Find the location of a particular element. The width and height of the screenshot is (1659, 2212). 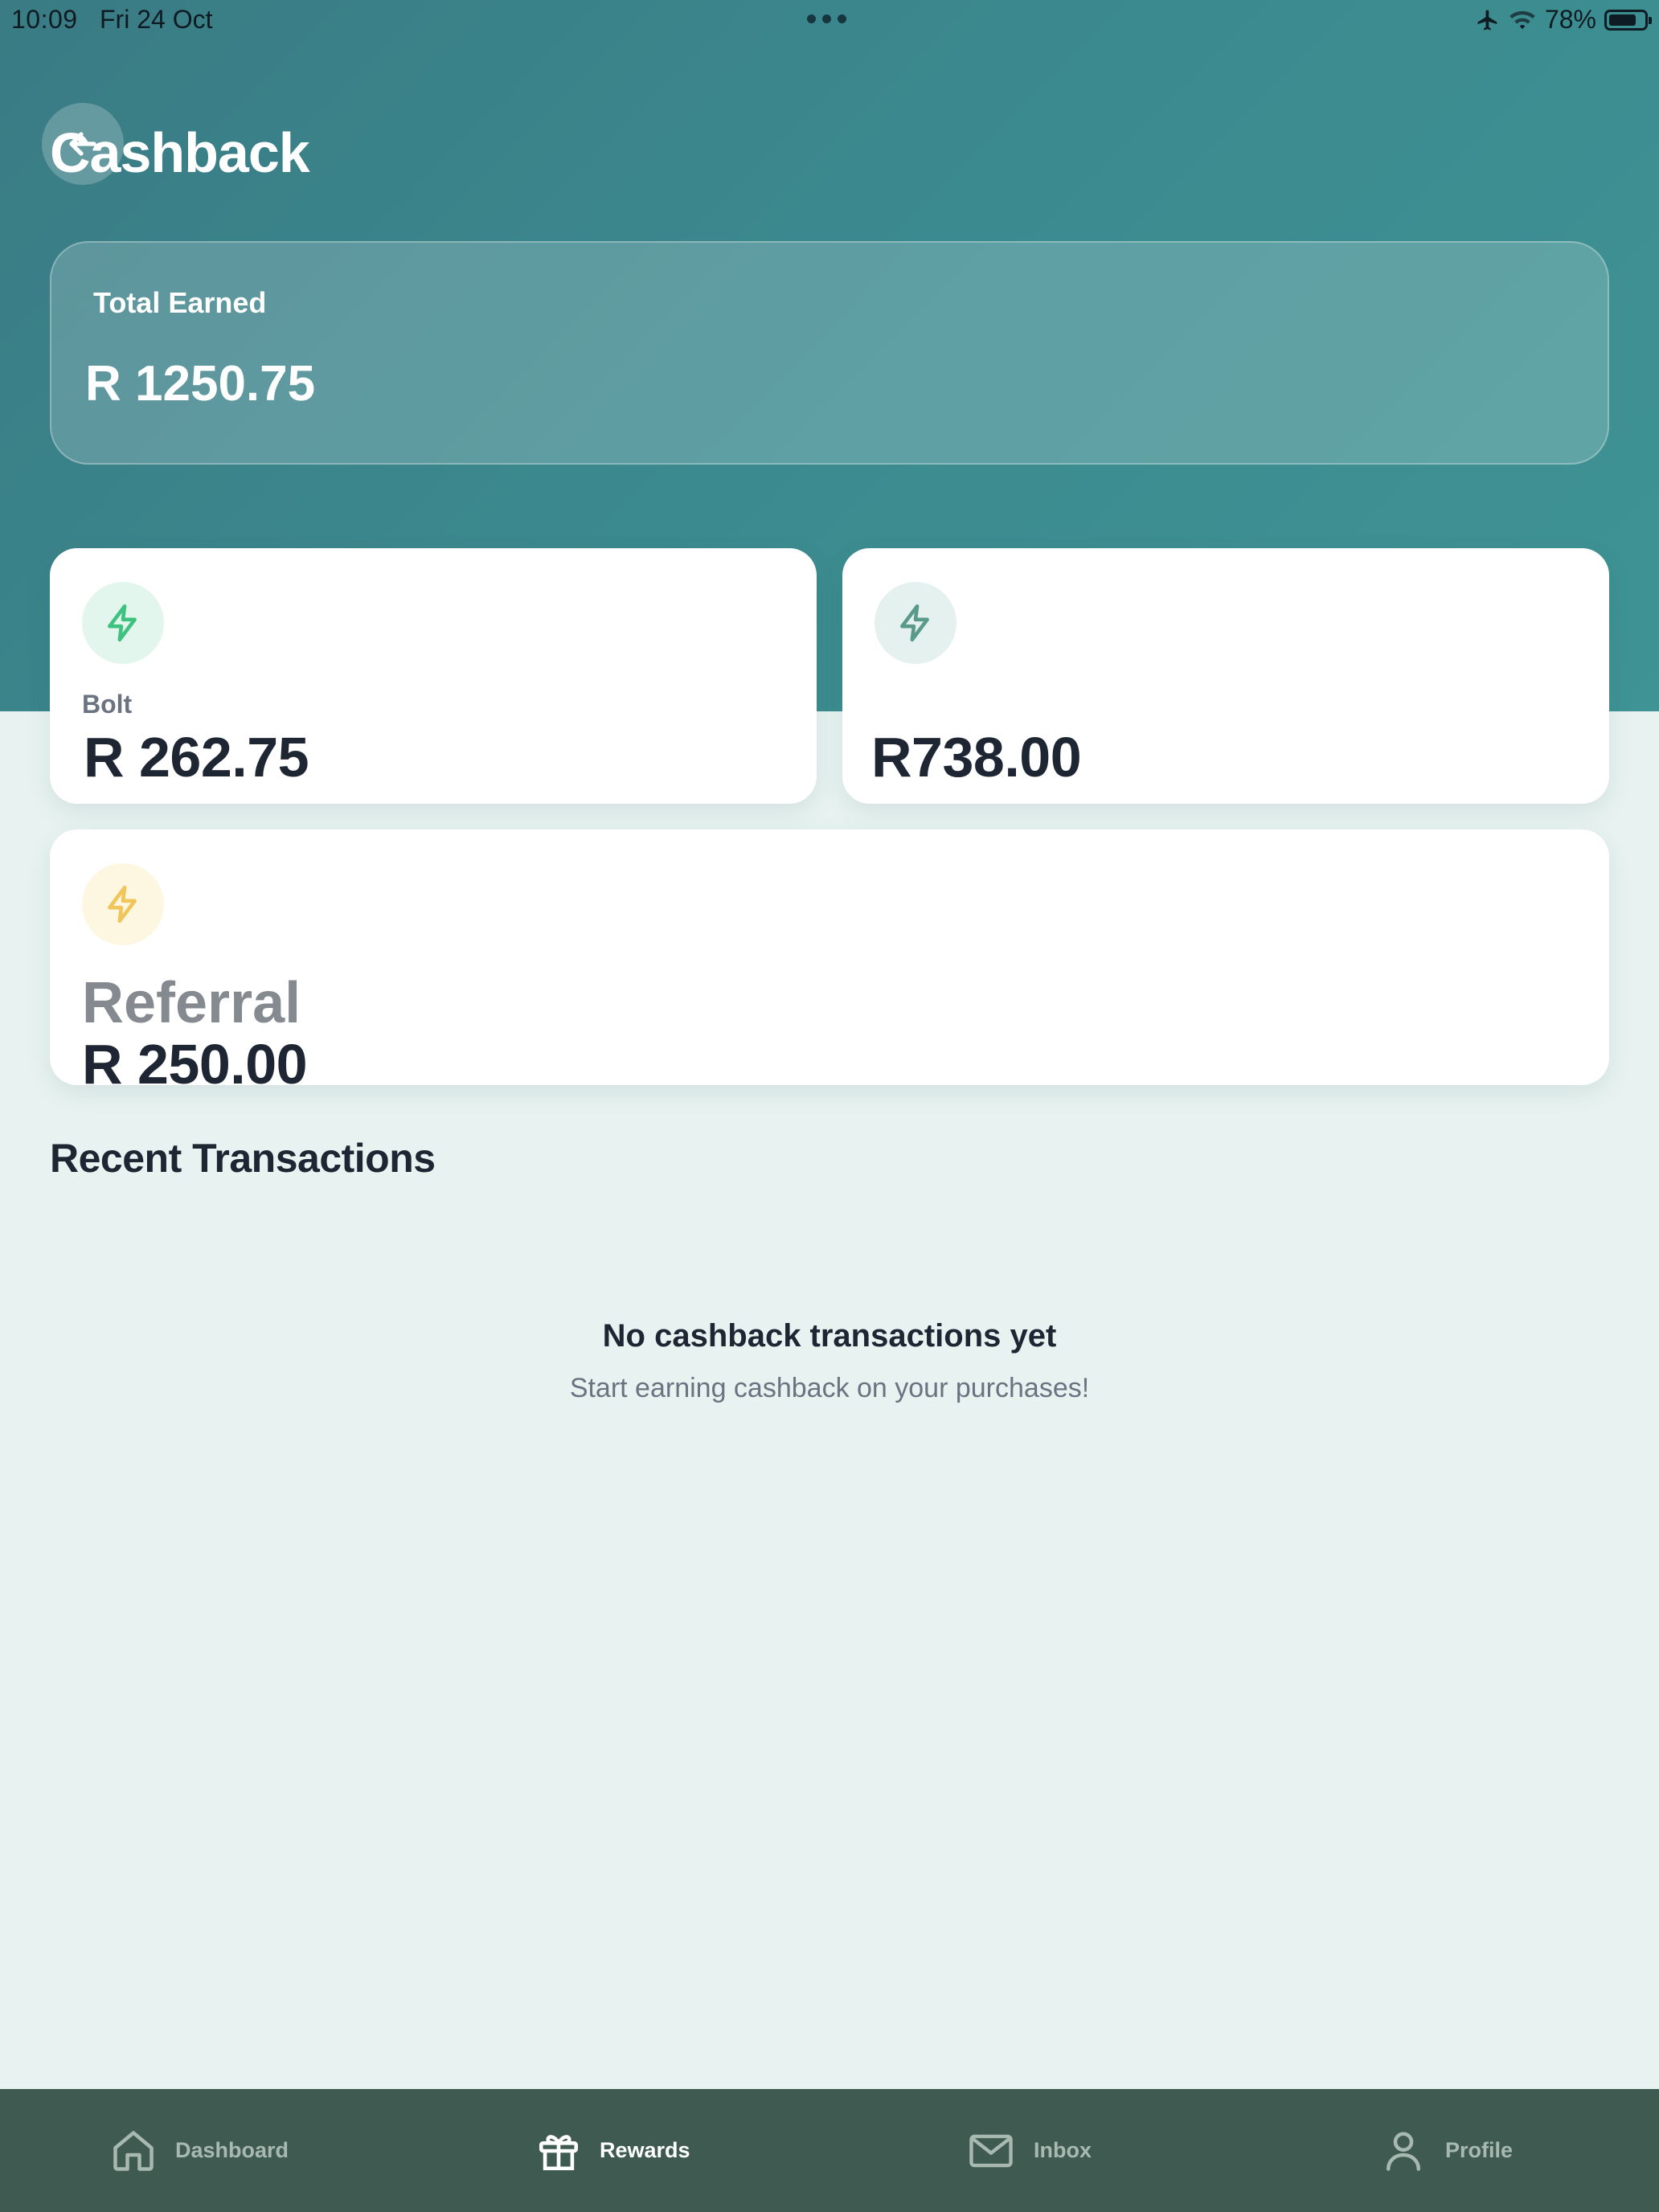

status-indicators: 78% is located at coordinates (1564, 20).